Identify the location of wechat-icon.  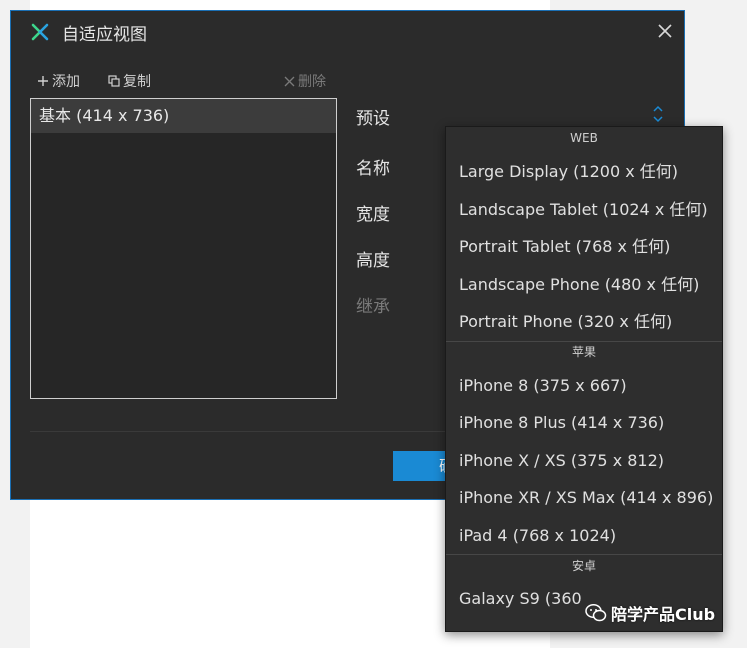
(596, 612).